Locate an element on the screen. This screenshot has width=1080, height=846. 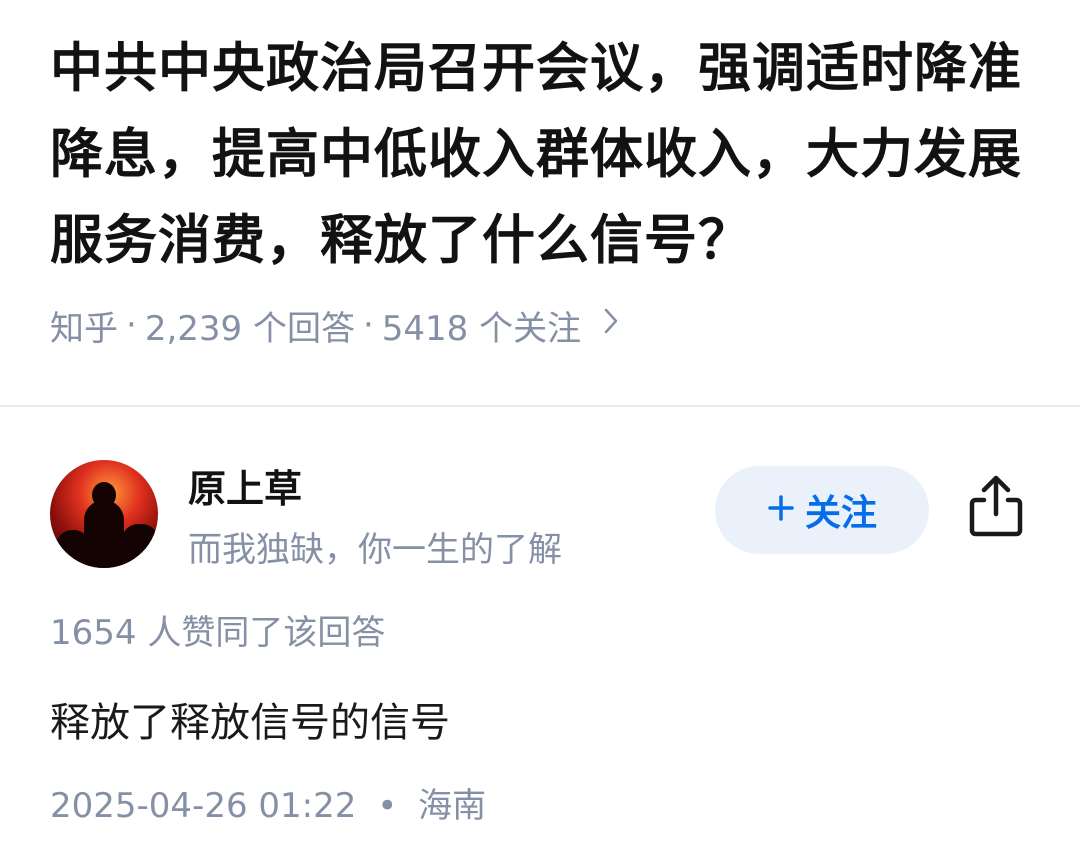
share-button is located at coordinates (996, 508).